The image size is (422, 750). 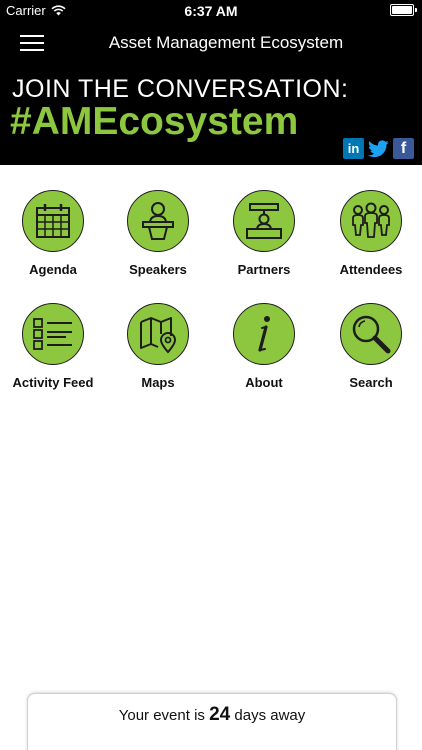 What do you see at coordinates (371, 269) in the screenshot?
I see `menu-item-label: Attendees` at bounding box center [371, 269].